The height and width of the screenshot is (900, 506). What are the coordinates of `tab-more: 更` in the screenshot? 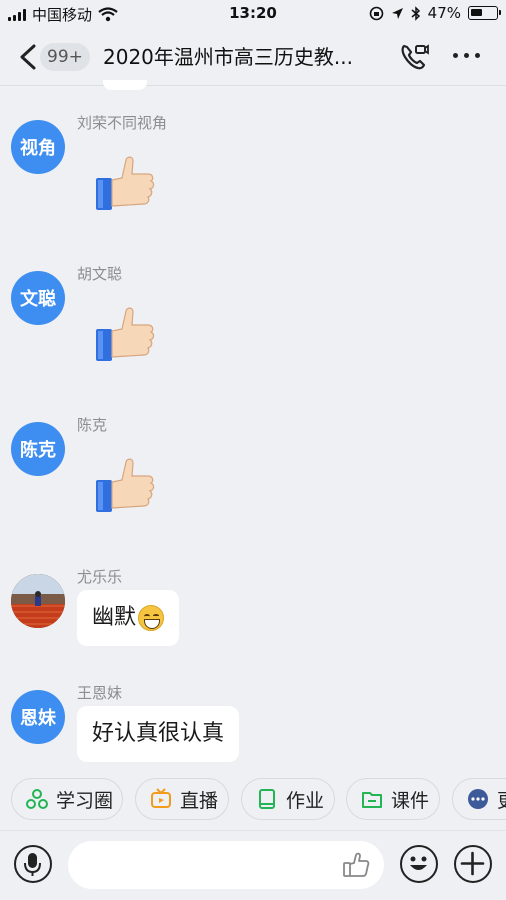 It's located at (479, 799).